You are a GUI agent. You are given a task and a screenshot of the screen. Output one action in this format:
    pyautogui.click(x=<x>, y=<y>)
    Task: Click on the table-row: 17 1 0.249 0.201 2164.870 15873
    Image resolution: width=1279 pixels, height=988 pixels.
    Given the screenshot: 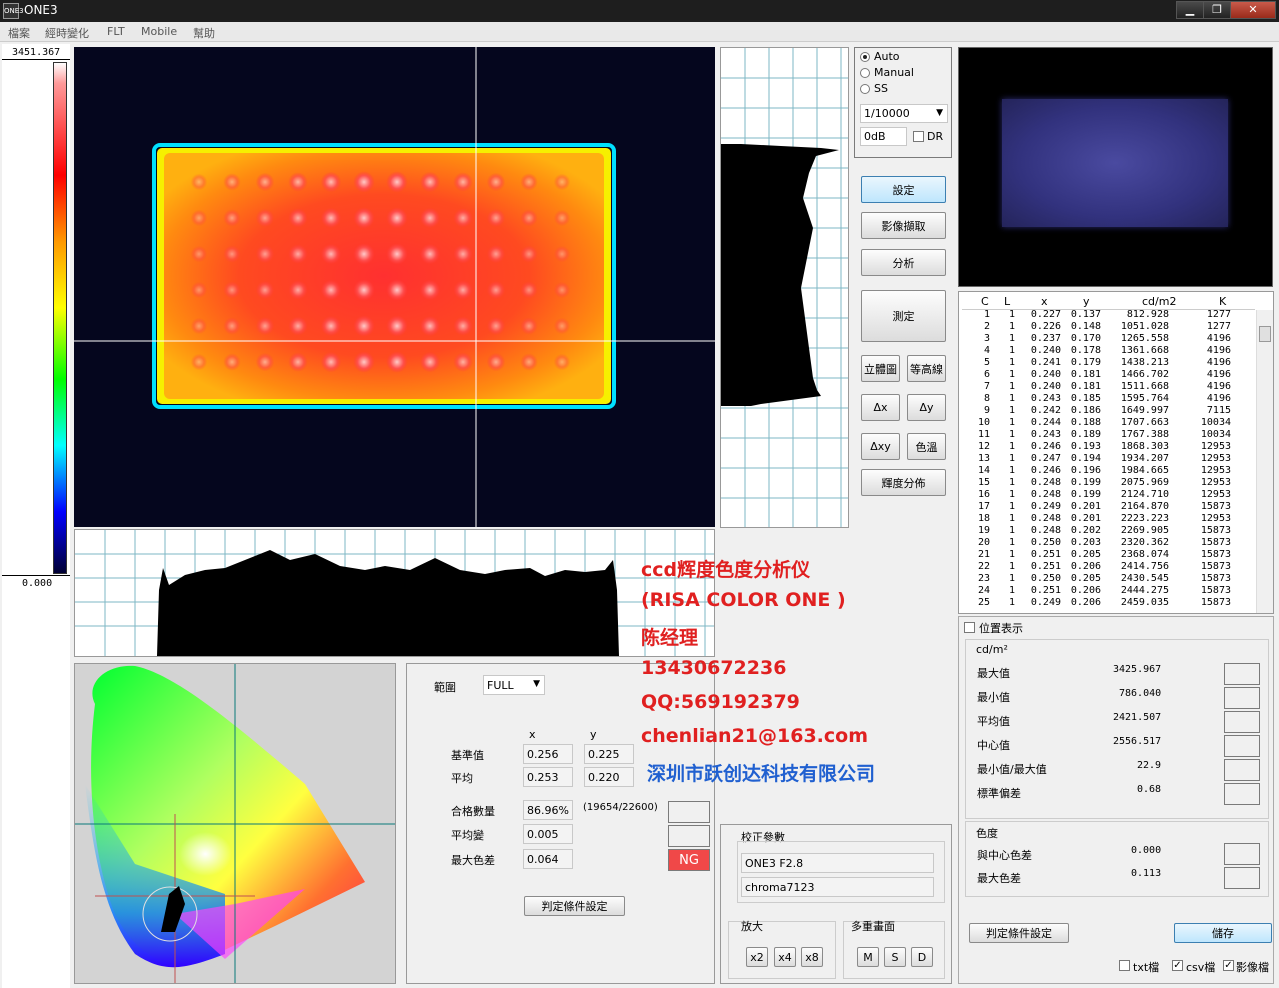 What is the action you would take?
    pyautogui.click(x=1109, y=507)
    